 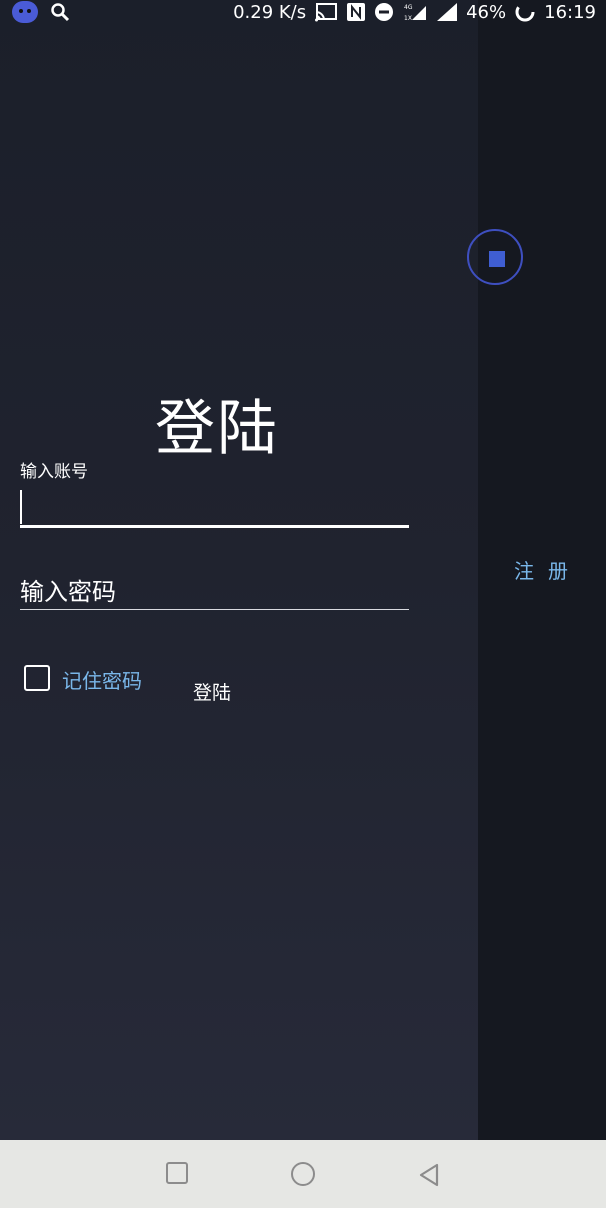 I want to click on stop-icon, so click(x=497, y=259).